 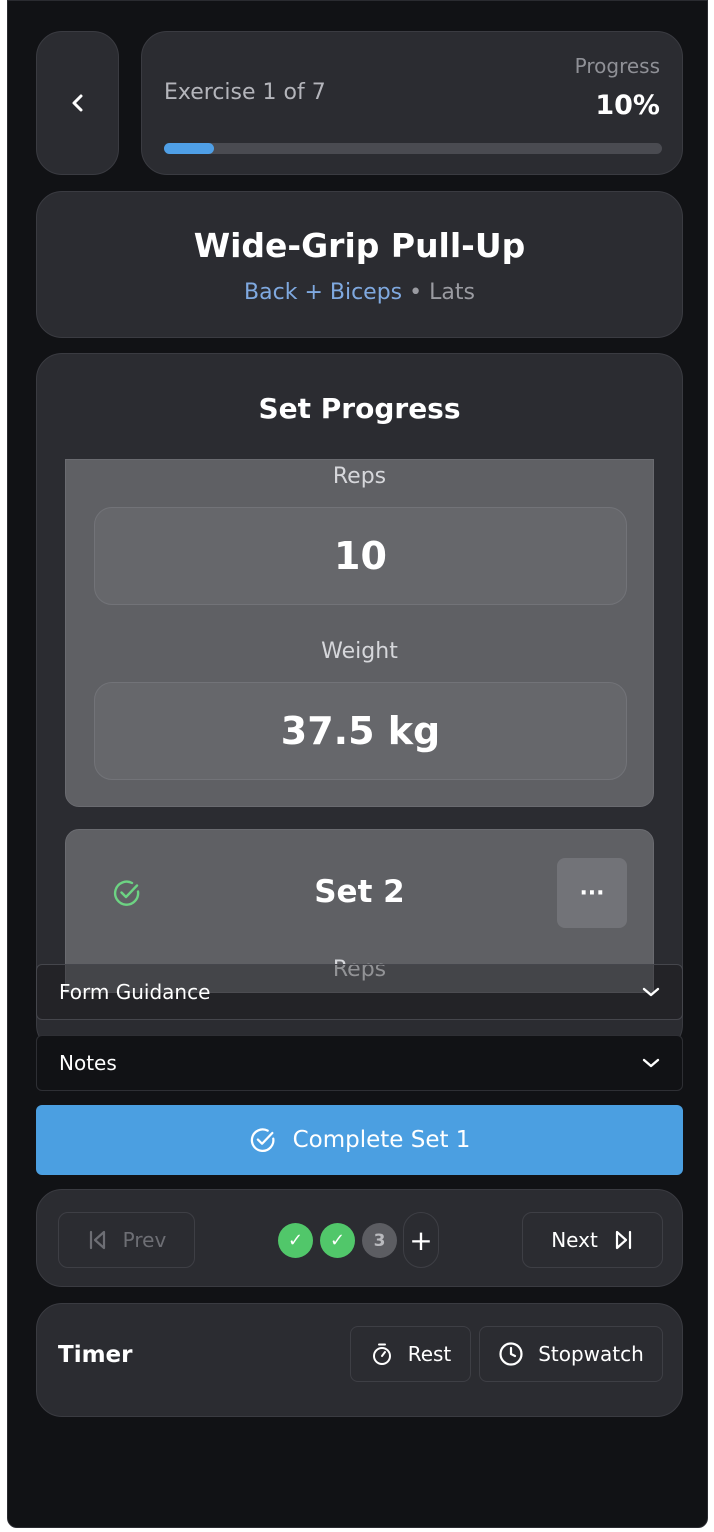 I want to click on back-button, so click(x=77, y=103).